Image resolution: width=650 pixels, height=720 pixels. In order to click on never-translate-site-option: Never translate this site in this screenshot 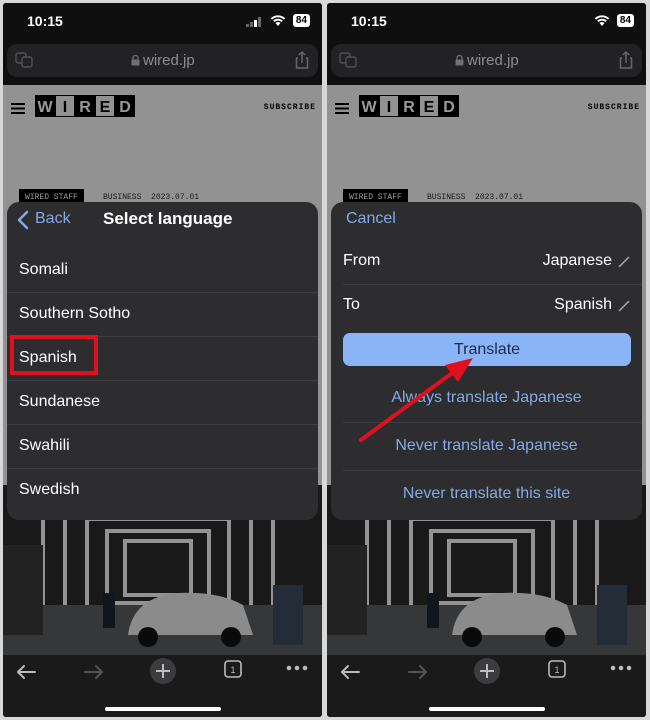, I will do `click(486, 494)`.